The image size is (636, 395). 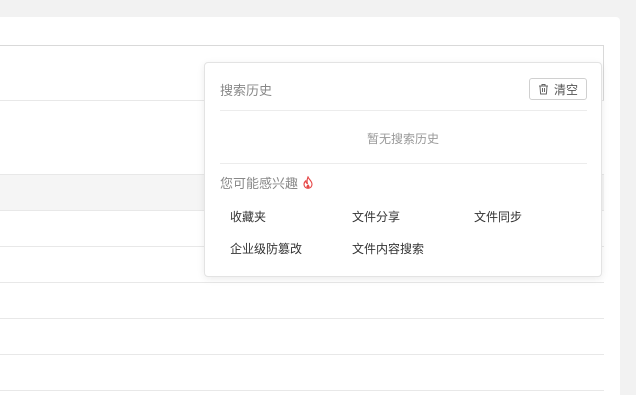 I want to click on empty-history-text: 暂无搜索历史, so click(x=402, y=139).